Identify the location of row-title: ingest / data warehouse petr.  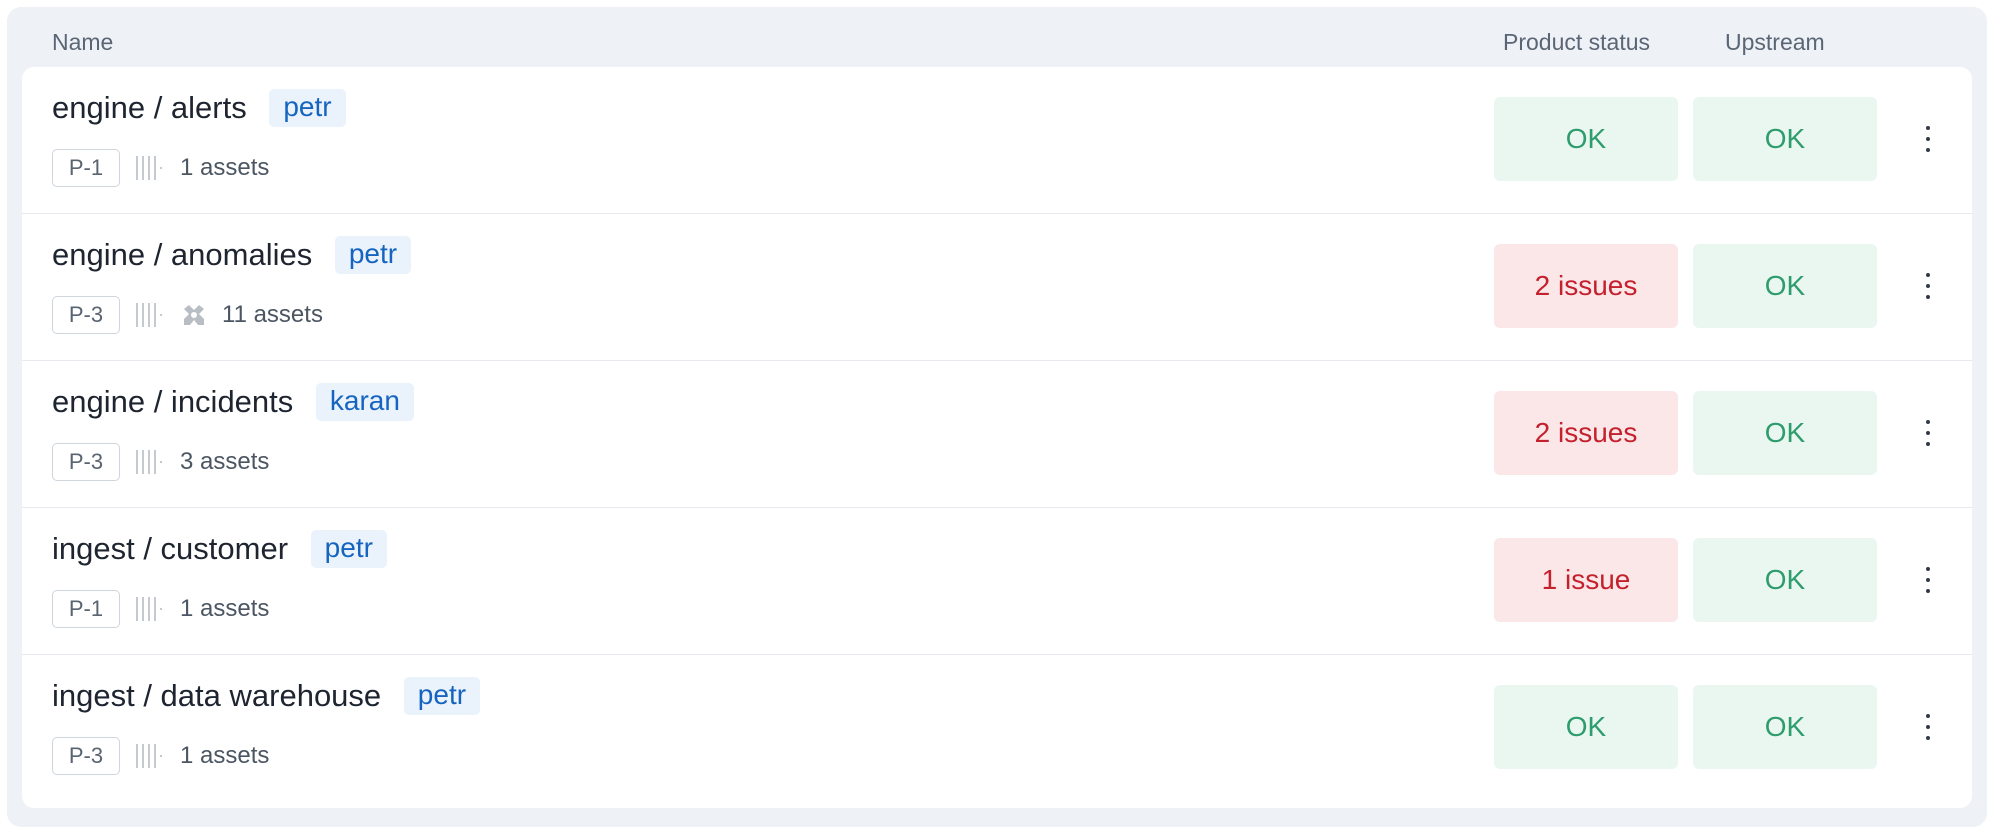
(266, 696).